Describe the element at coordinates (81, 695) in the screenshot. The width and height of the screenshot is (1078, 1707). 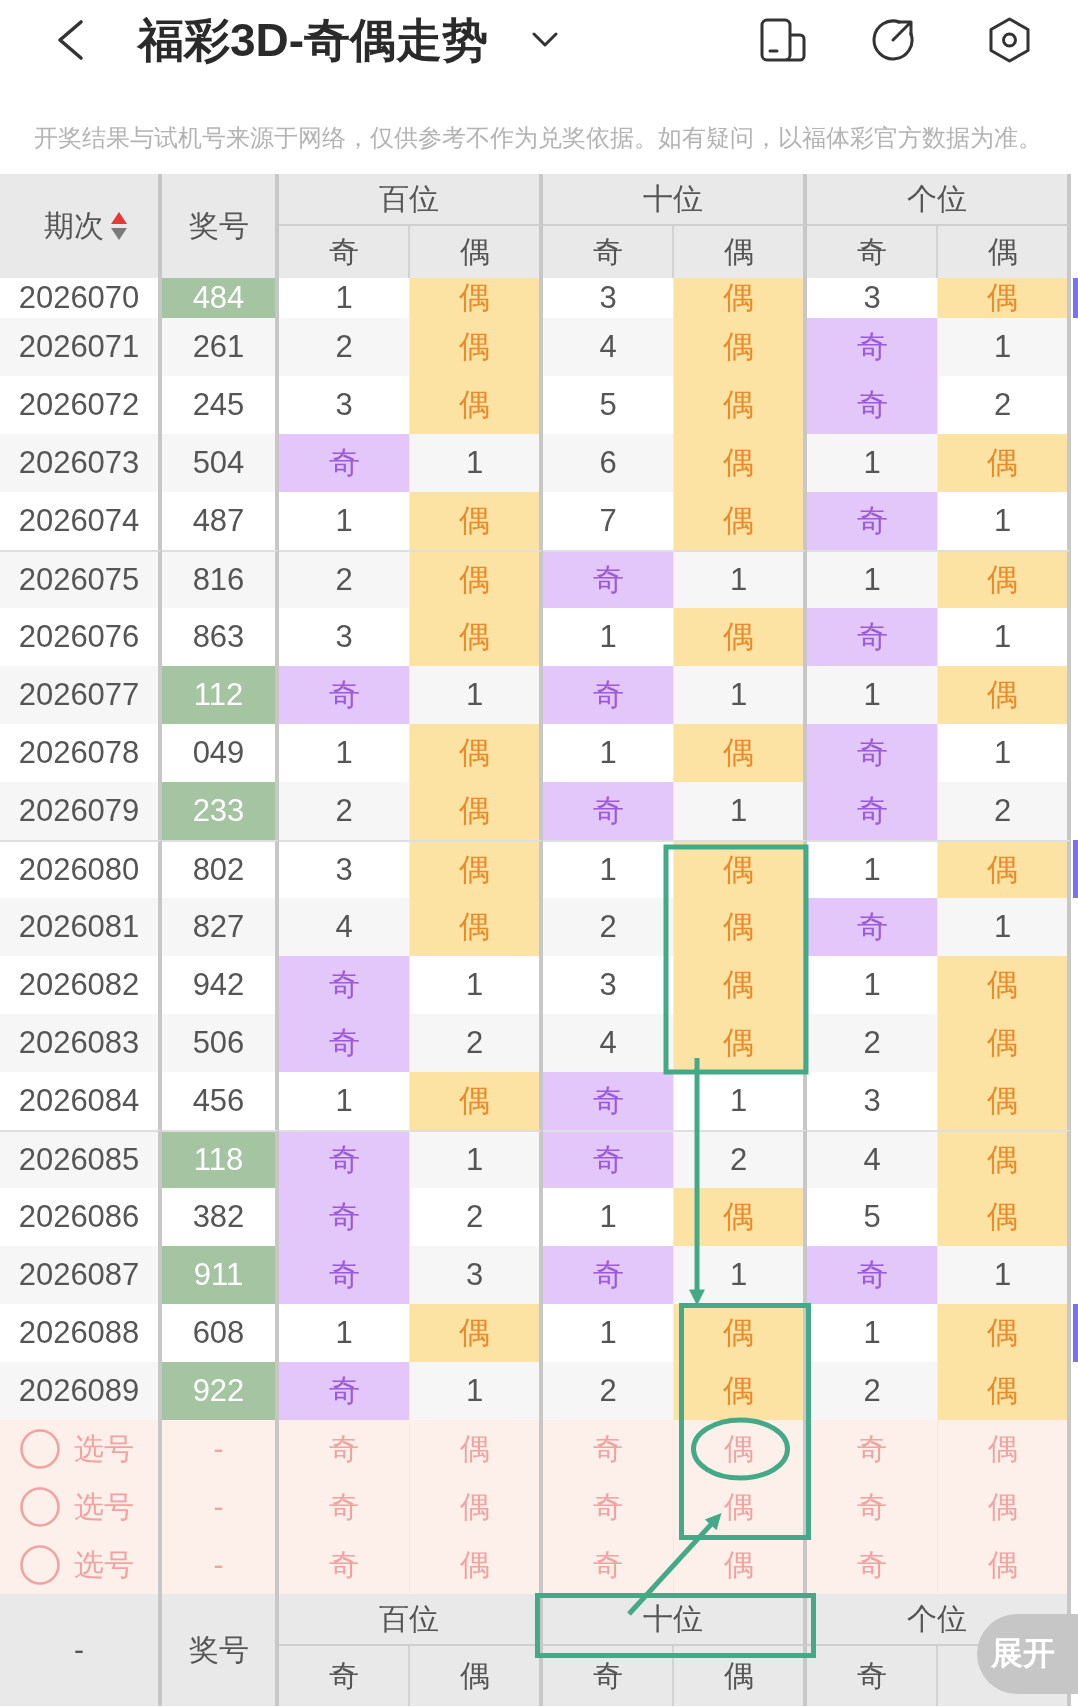
I see `issue-cell: 2026077` at that location.